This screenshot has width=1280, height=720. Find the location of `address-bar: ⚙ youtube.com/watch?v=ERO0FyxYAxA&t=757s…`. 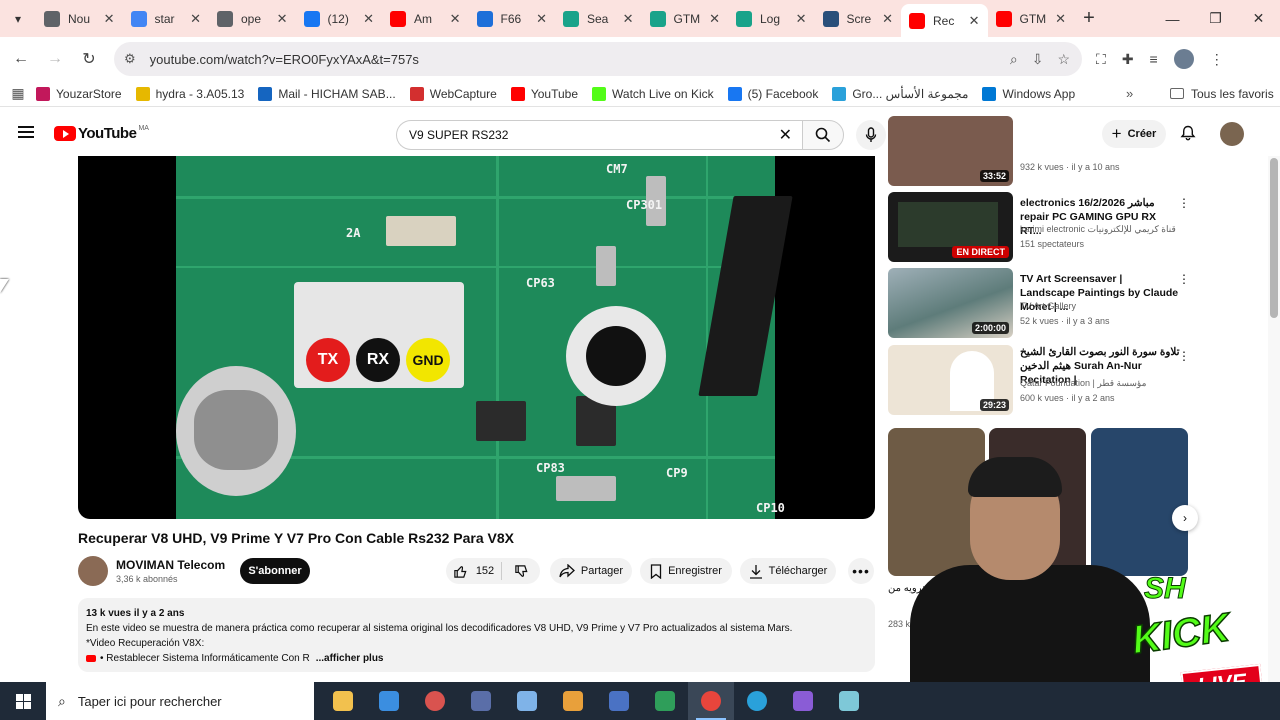

address-bar: ⚙ youtube.com/watch?v=ERO0FyxYAxA&t=757s… is located at coordinates (598, 59).